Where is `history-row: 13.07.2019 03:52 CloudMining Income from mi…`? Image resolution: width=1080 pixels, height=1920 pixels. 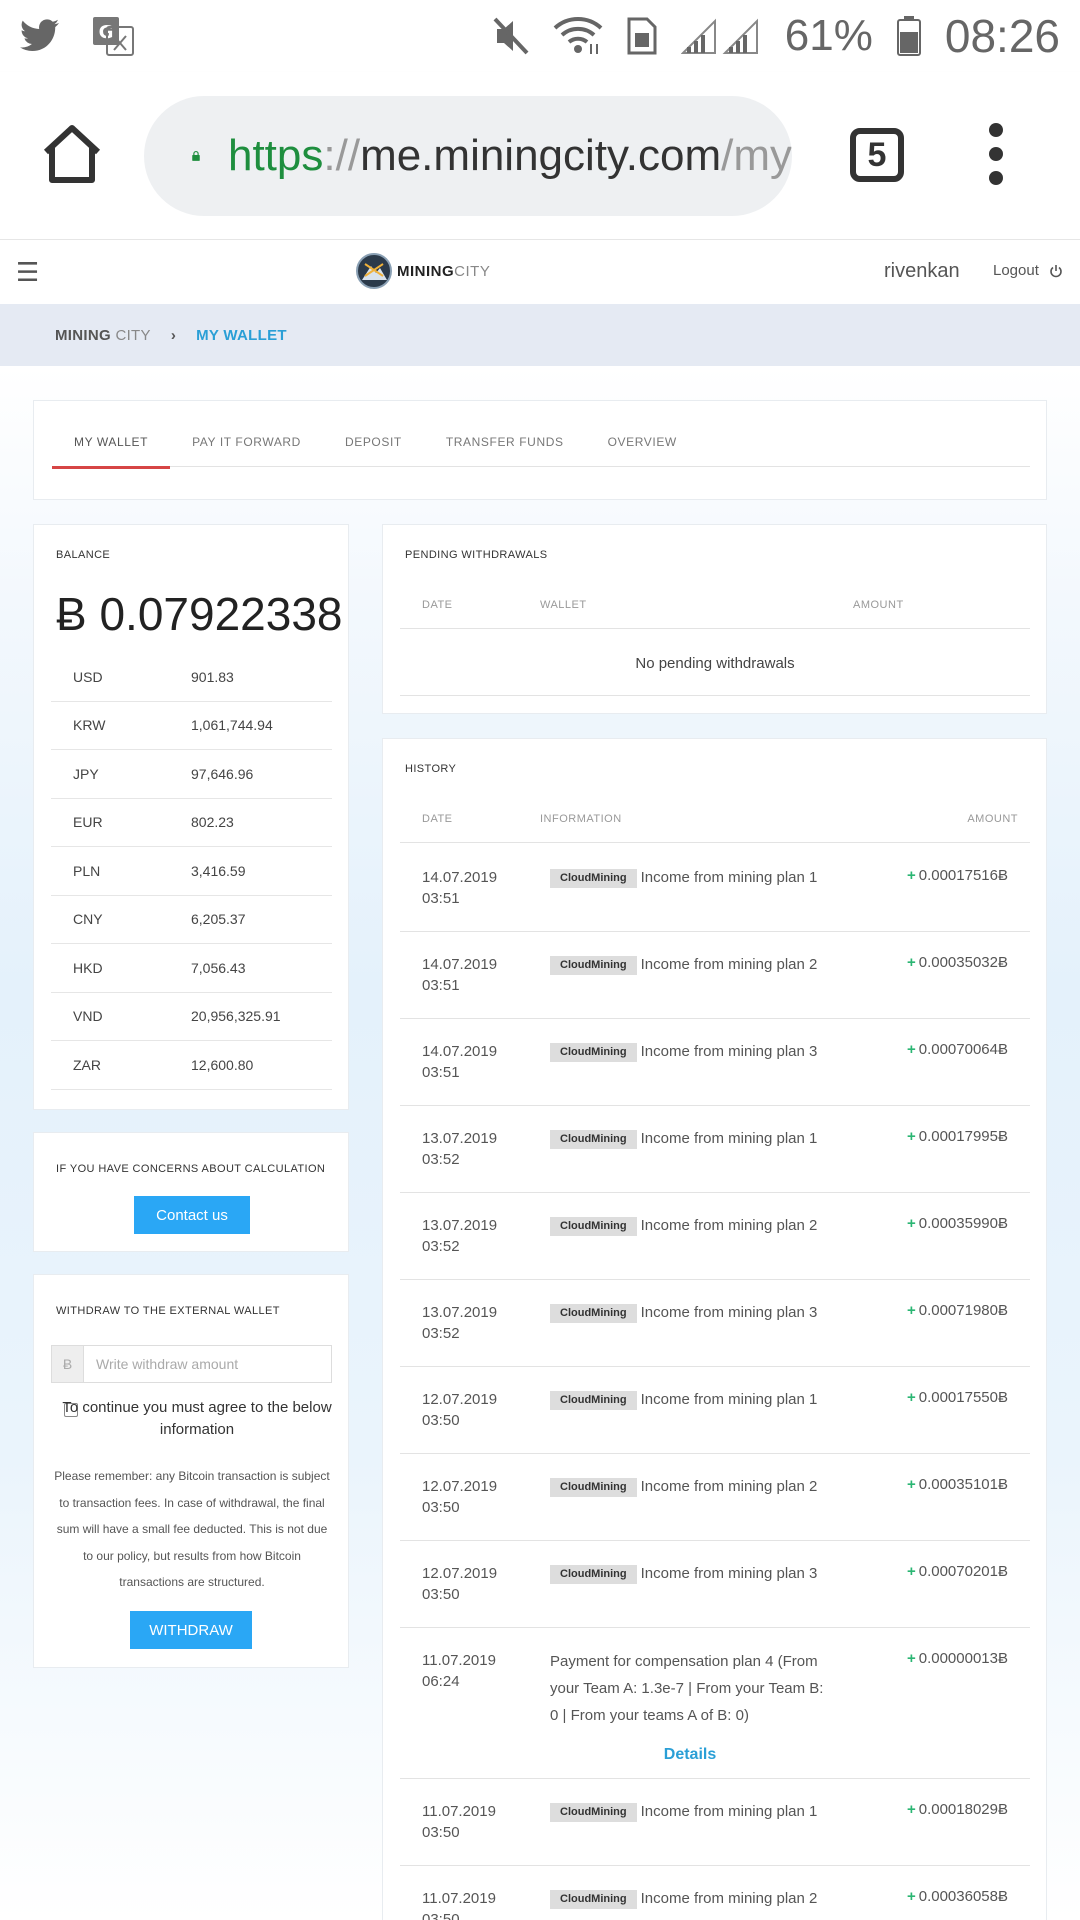 history-row: 13.07.2019 03:52 CloudMining Income from mi… is located at coordinates (715, 1149).